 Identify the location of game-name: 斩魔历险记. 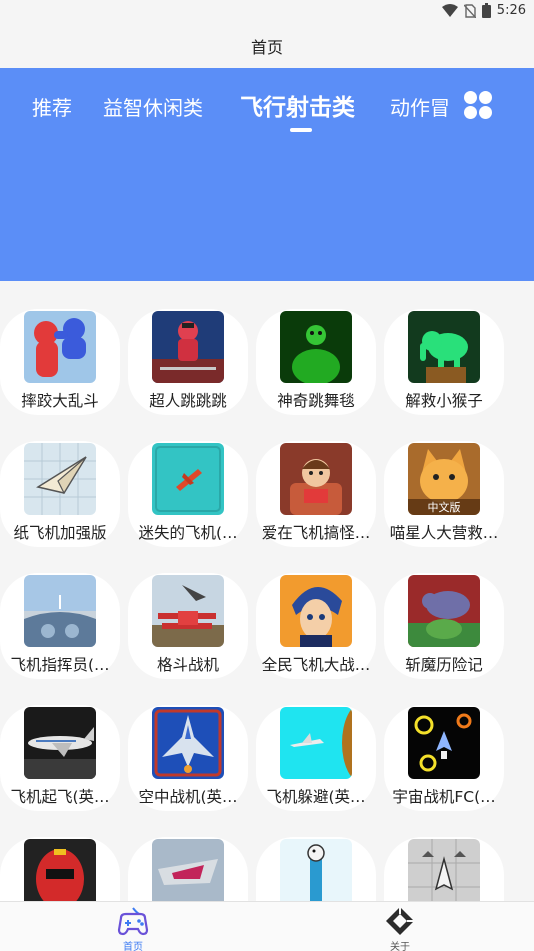
(444, 665).